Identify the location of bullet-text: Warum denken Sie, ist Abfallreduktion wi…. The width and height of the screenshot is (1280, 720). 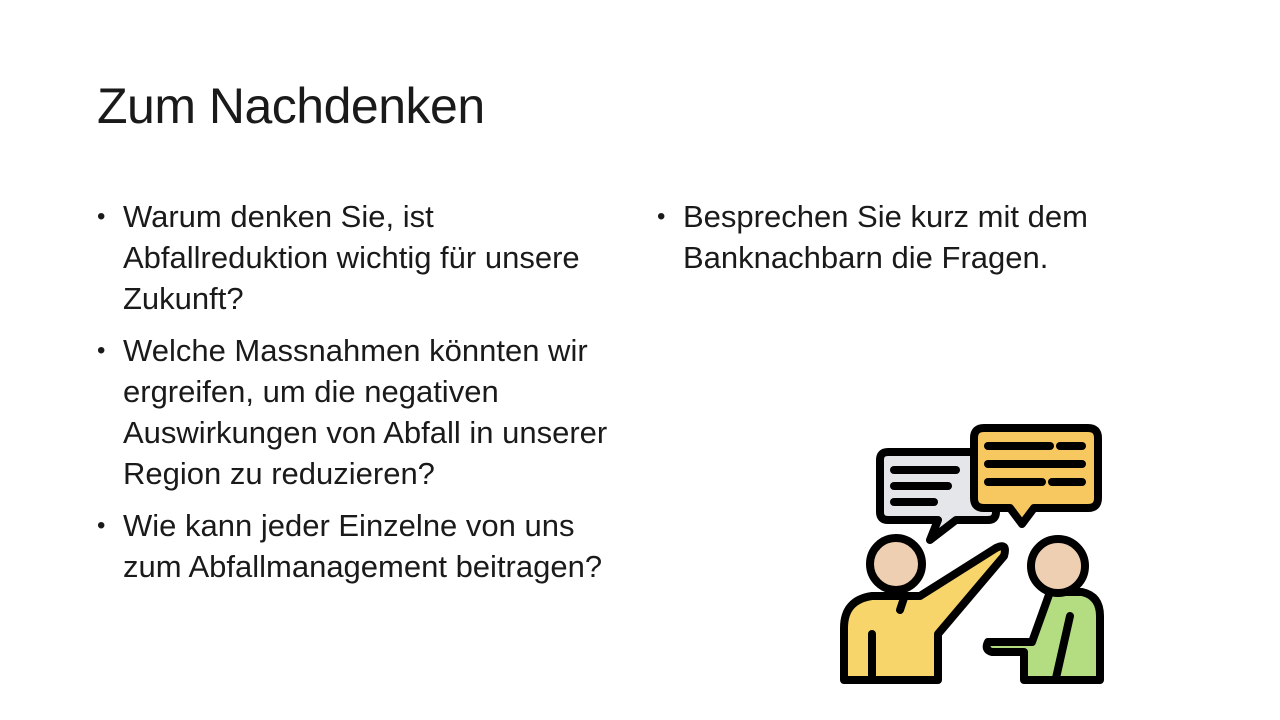
(351, 257).